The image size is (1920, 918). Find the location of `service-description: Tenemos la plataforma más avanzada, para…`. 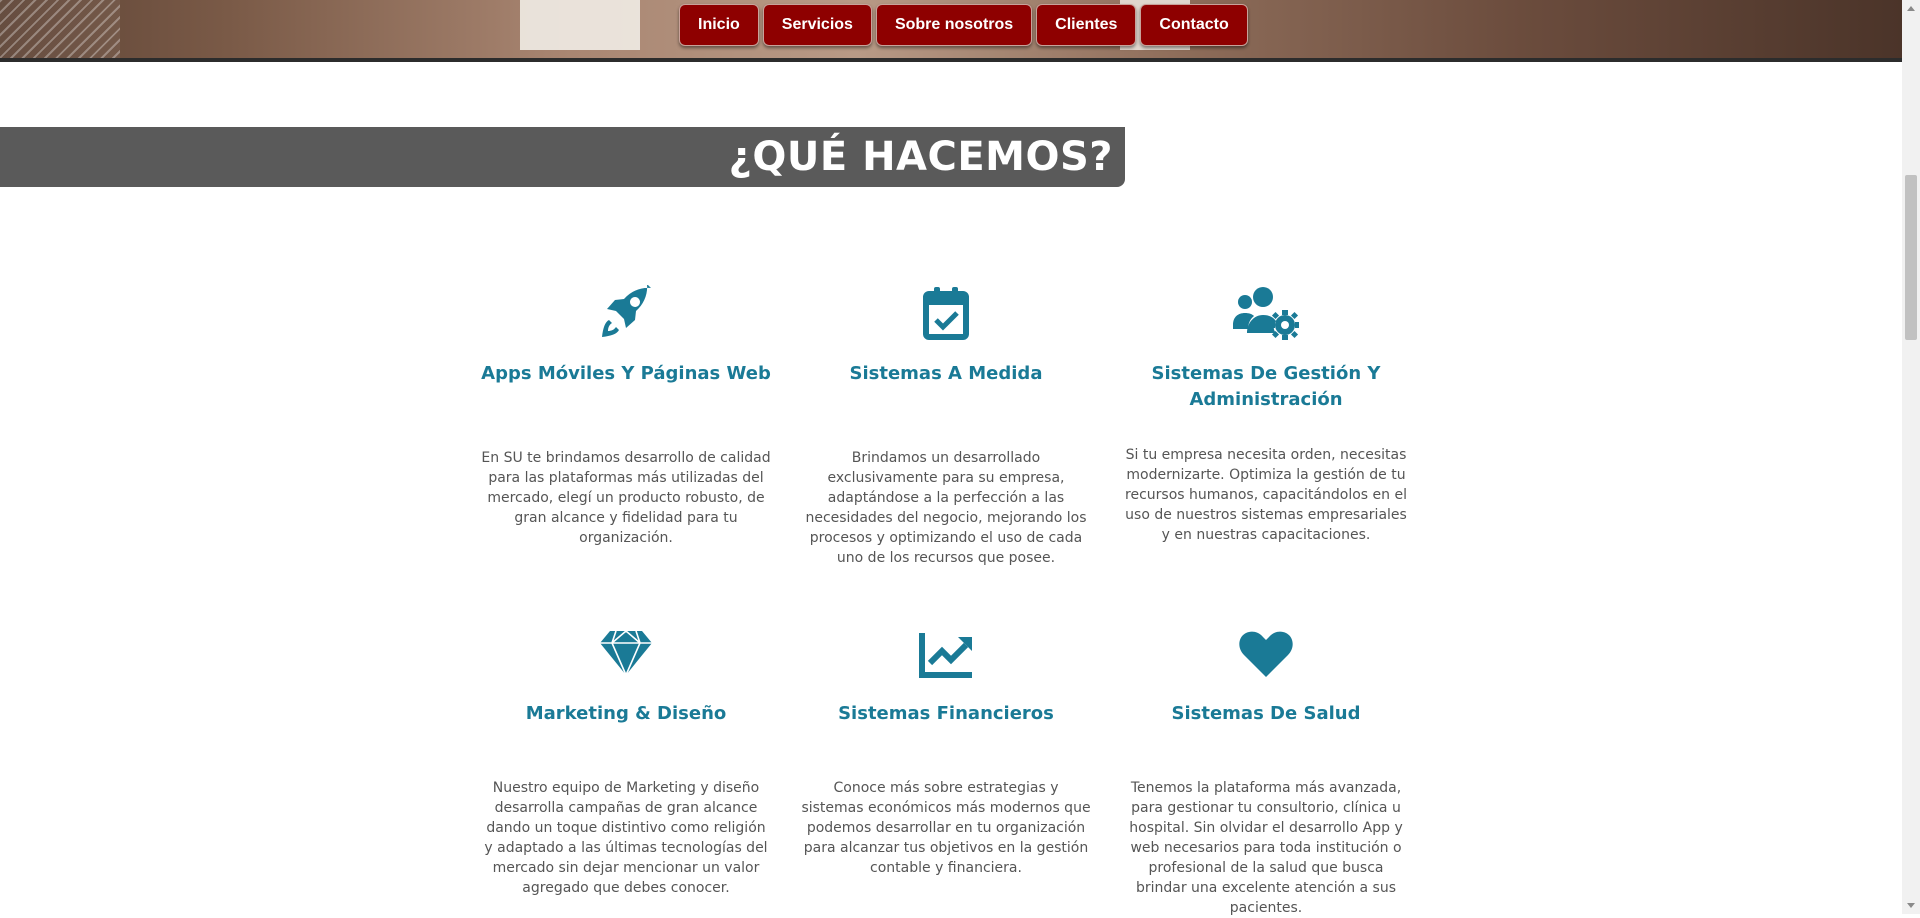

service-description: Tenemos la plataforma más avanzada, para… is located at coordinates (1266, 848).